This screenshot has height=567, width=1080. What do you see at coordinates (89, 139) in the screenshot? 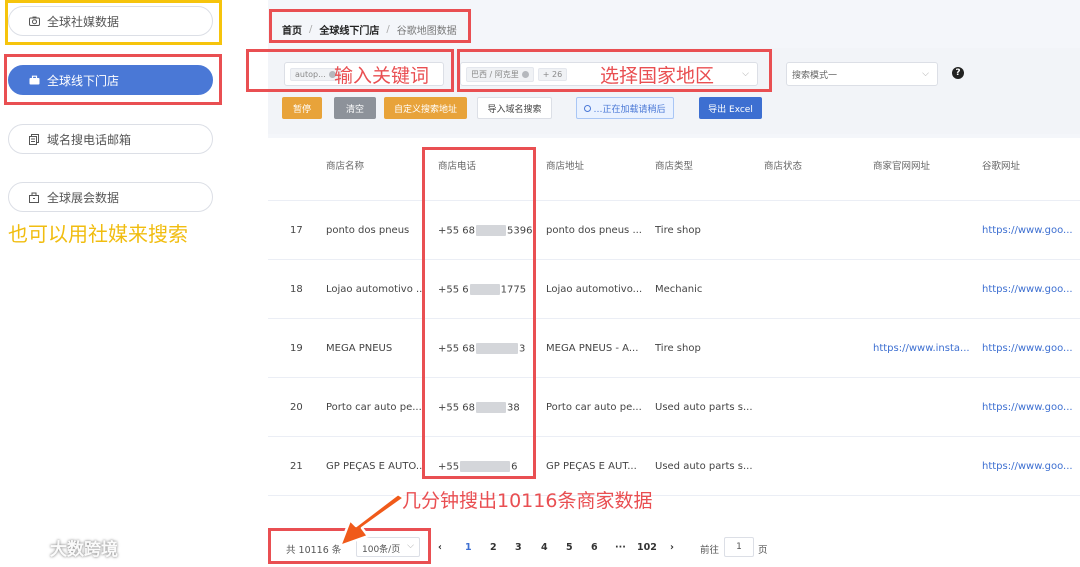
I see `sidebar-item-label: 域名搜电话邮箱` at bounding box center [89, 139].